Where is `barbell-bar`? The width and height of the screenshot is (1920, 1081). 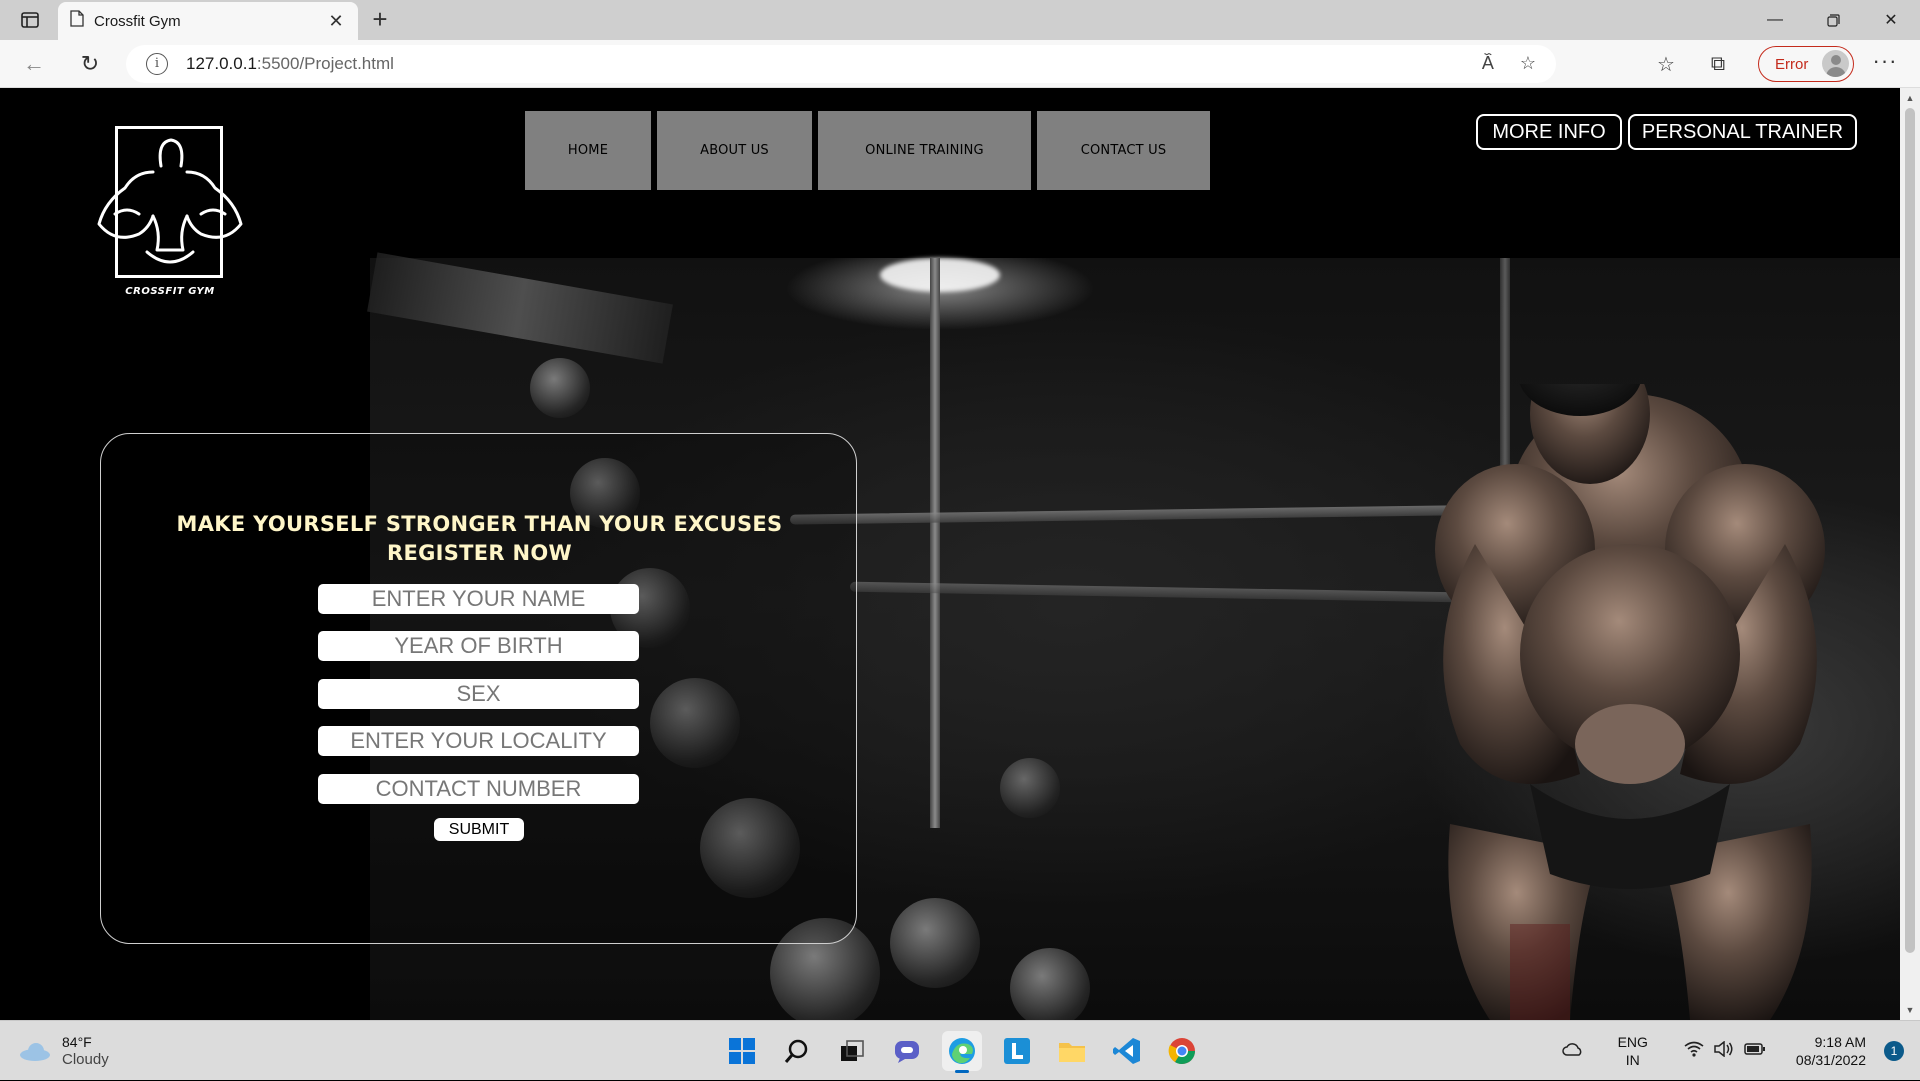
barbell-bar is located at coordinates (520, 308).